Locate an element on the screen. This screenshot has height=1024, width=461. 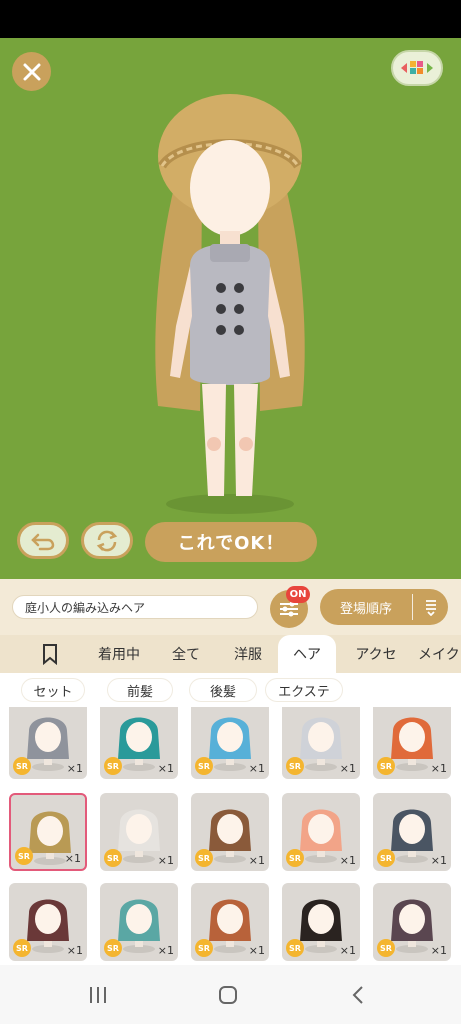
back-icon is located at coordinates (357, 995).